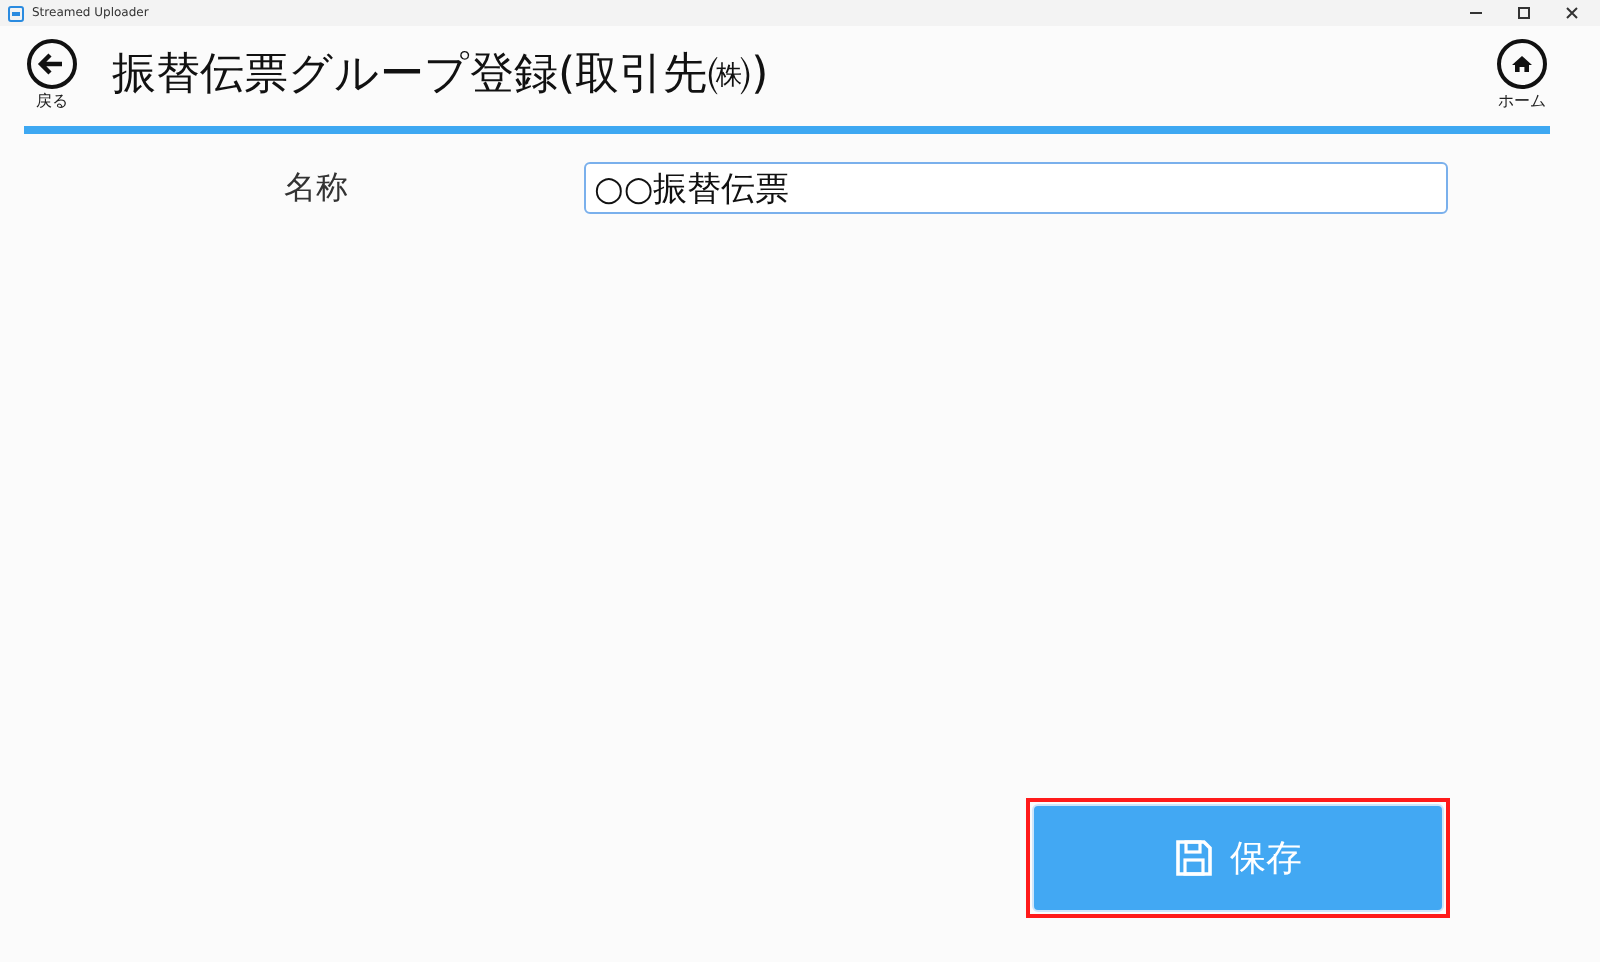 The image size is (1600, 962). Describe the element at coordinates (441, 76) in the screenshot. I see `page-title: 振替伝票グループ登録(取引先㈱)` at that location.